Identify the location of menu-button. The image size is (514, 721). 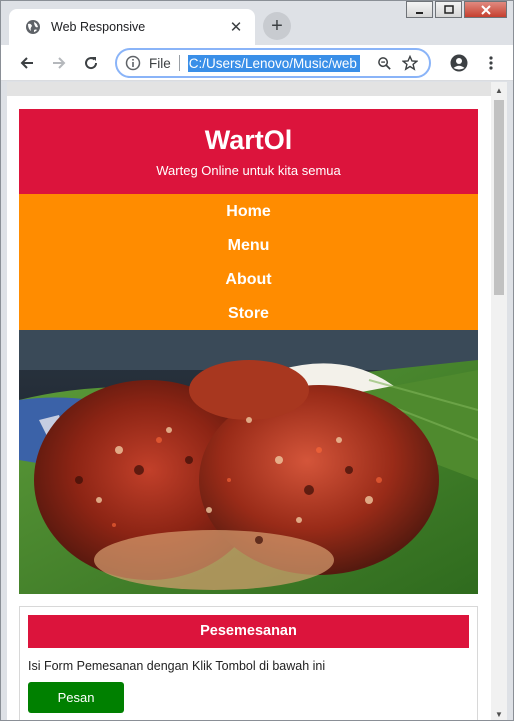
(491, 63).